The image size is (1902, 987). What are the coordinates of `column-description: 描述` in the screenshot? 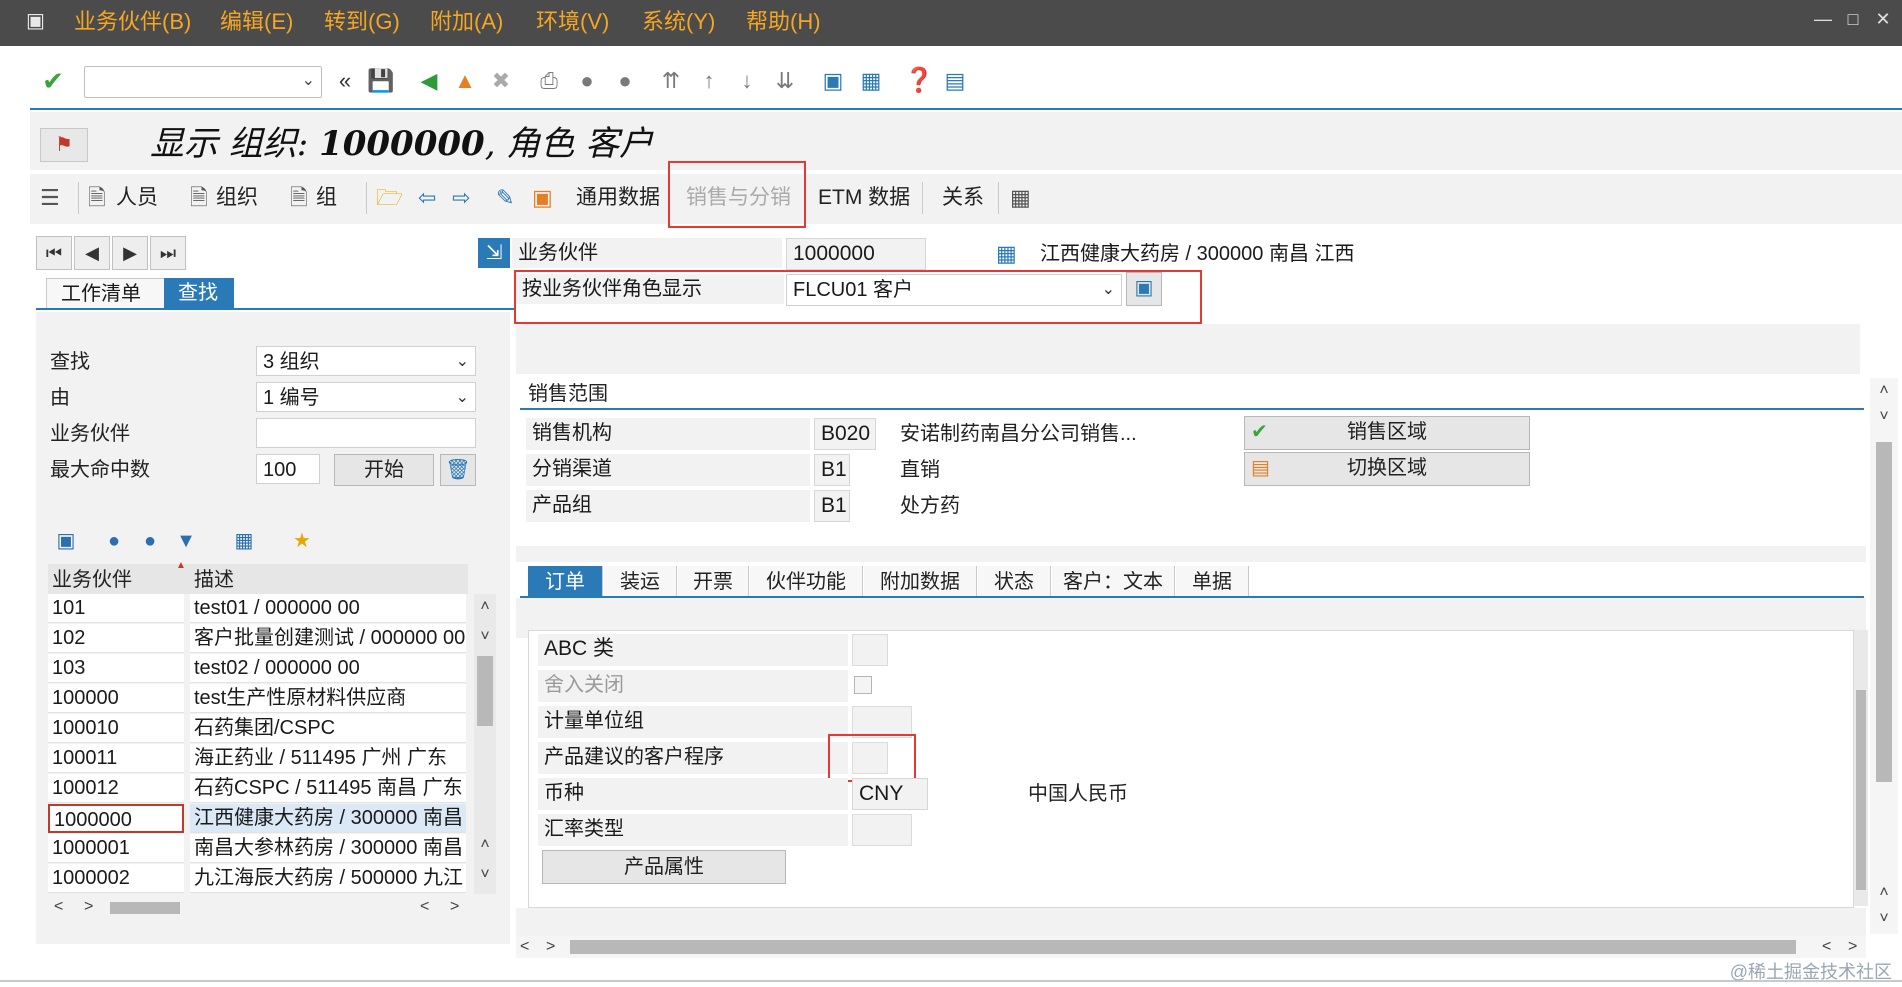 It's located at (214, 580).